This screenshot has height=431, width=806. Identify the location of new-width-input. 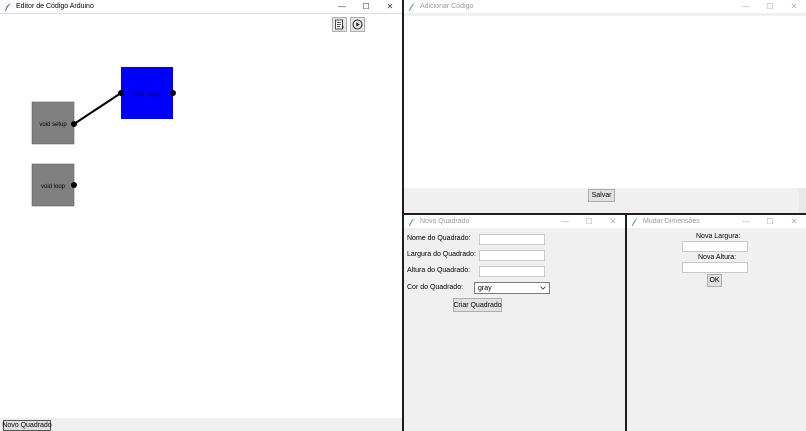
(715, 246).